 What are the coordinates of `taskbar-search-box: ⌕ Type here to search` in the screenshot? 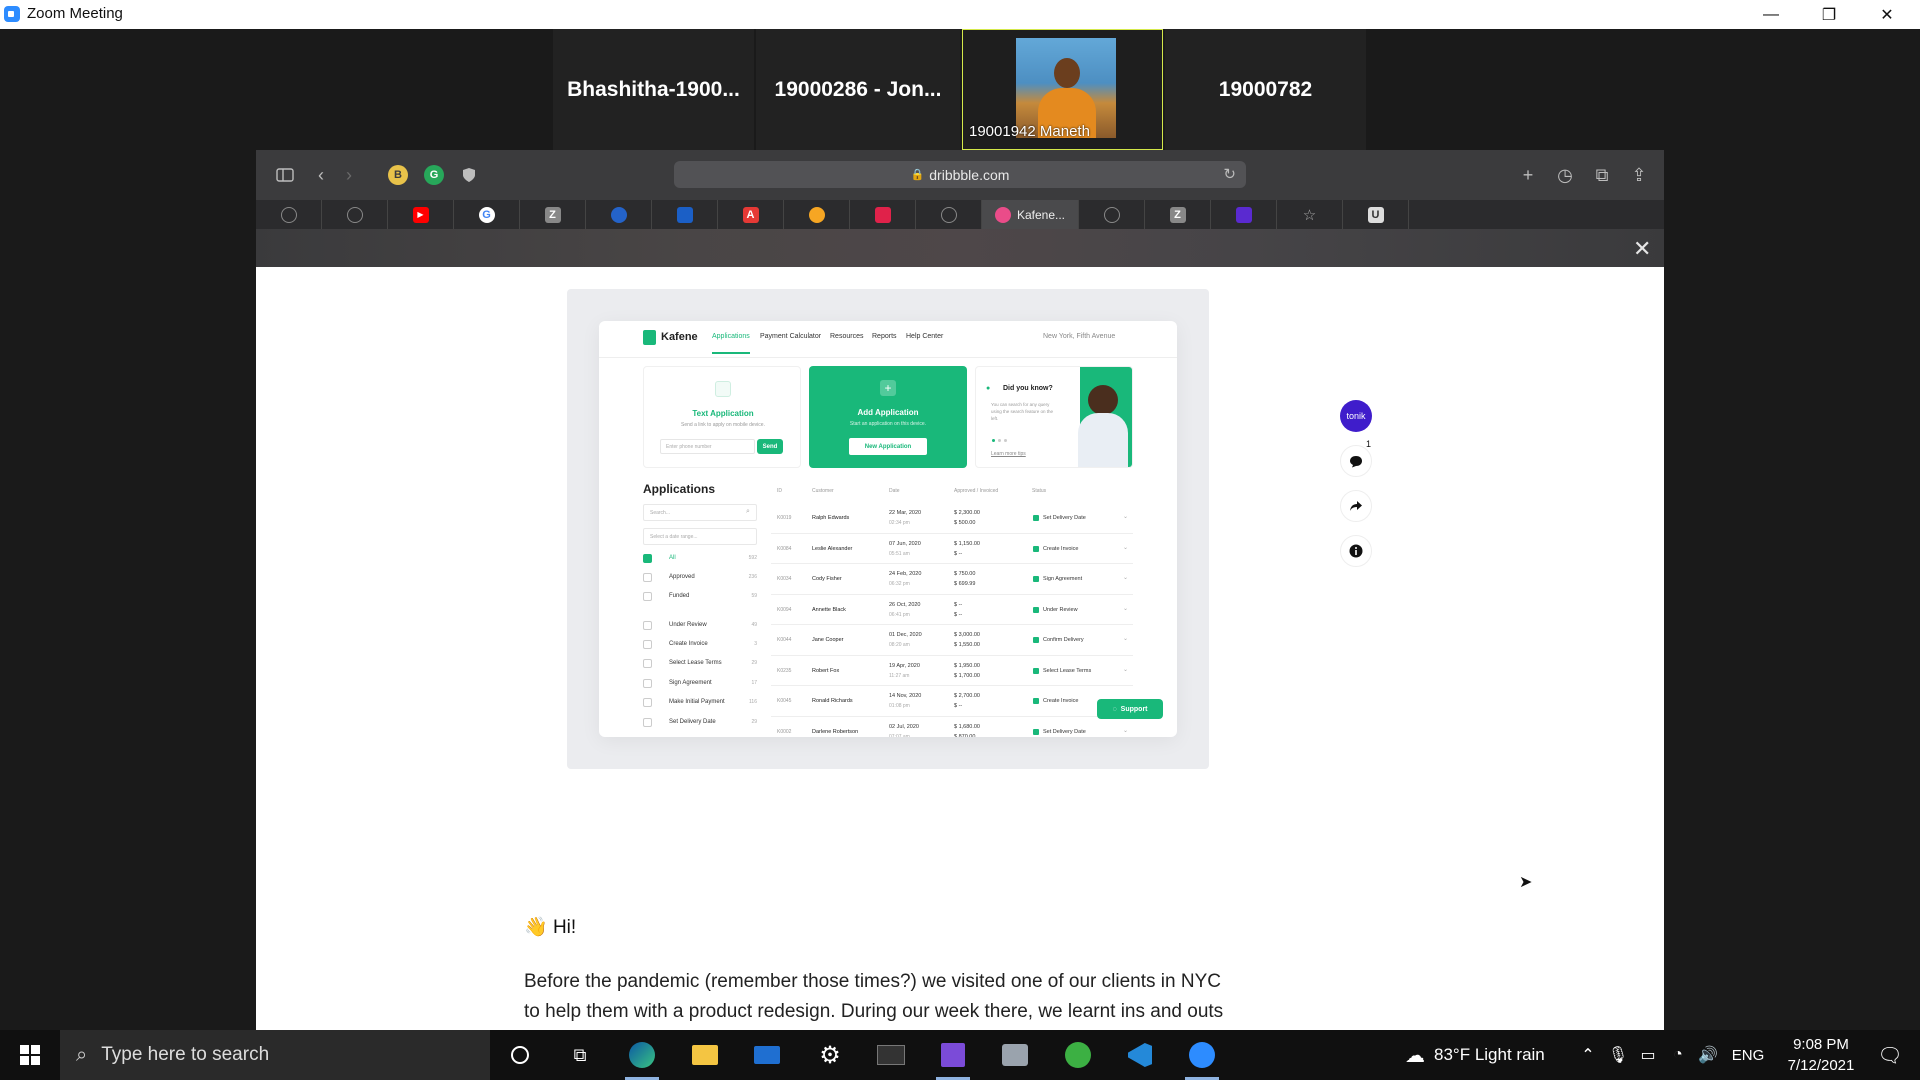 It's located at (275, 1055).